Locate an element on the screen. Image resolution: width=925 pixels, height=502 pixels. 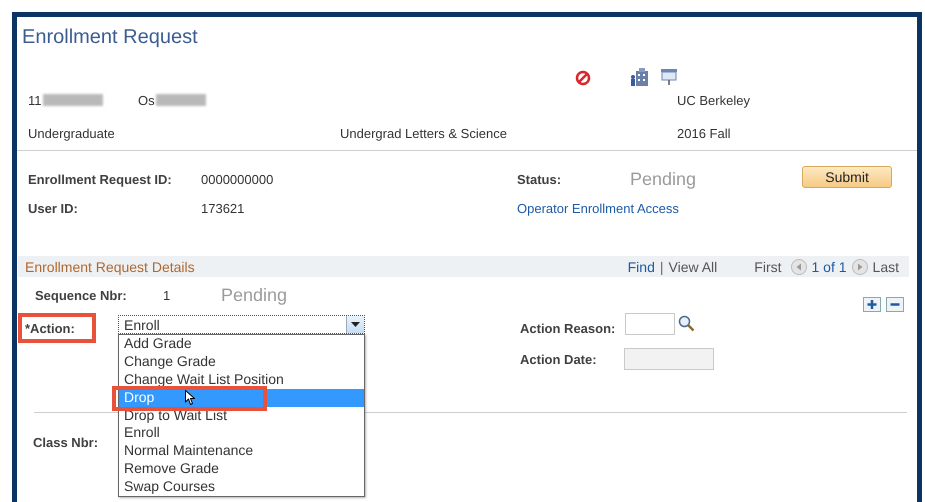
section-title: Enrollment Request Details is located at coordinates (110, 266).